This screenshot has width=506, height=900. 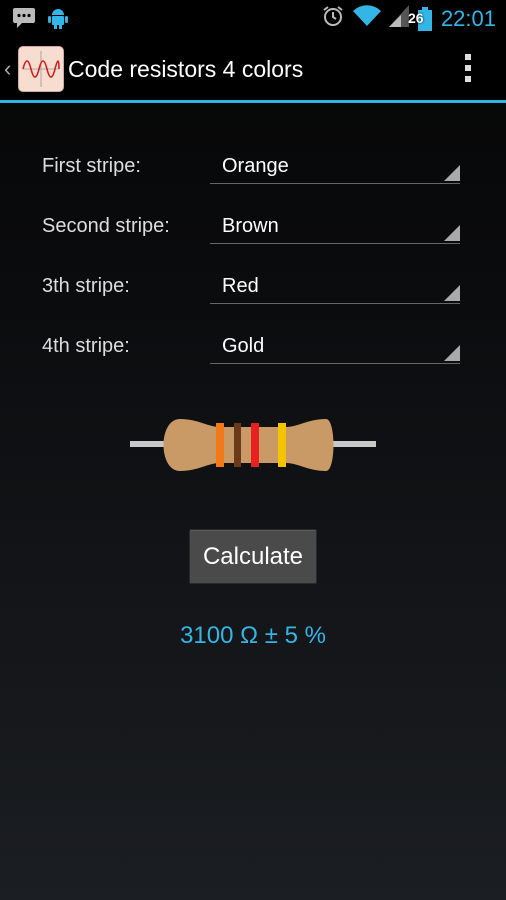 What do you see at coordinates (335, 167) in the screenshot?
I see `first-stripe-spinner: Orange` at bounding box center [335, 167].